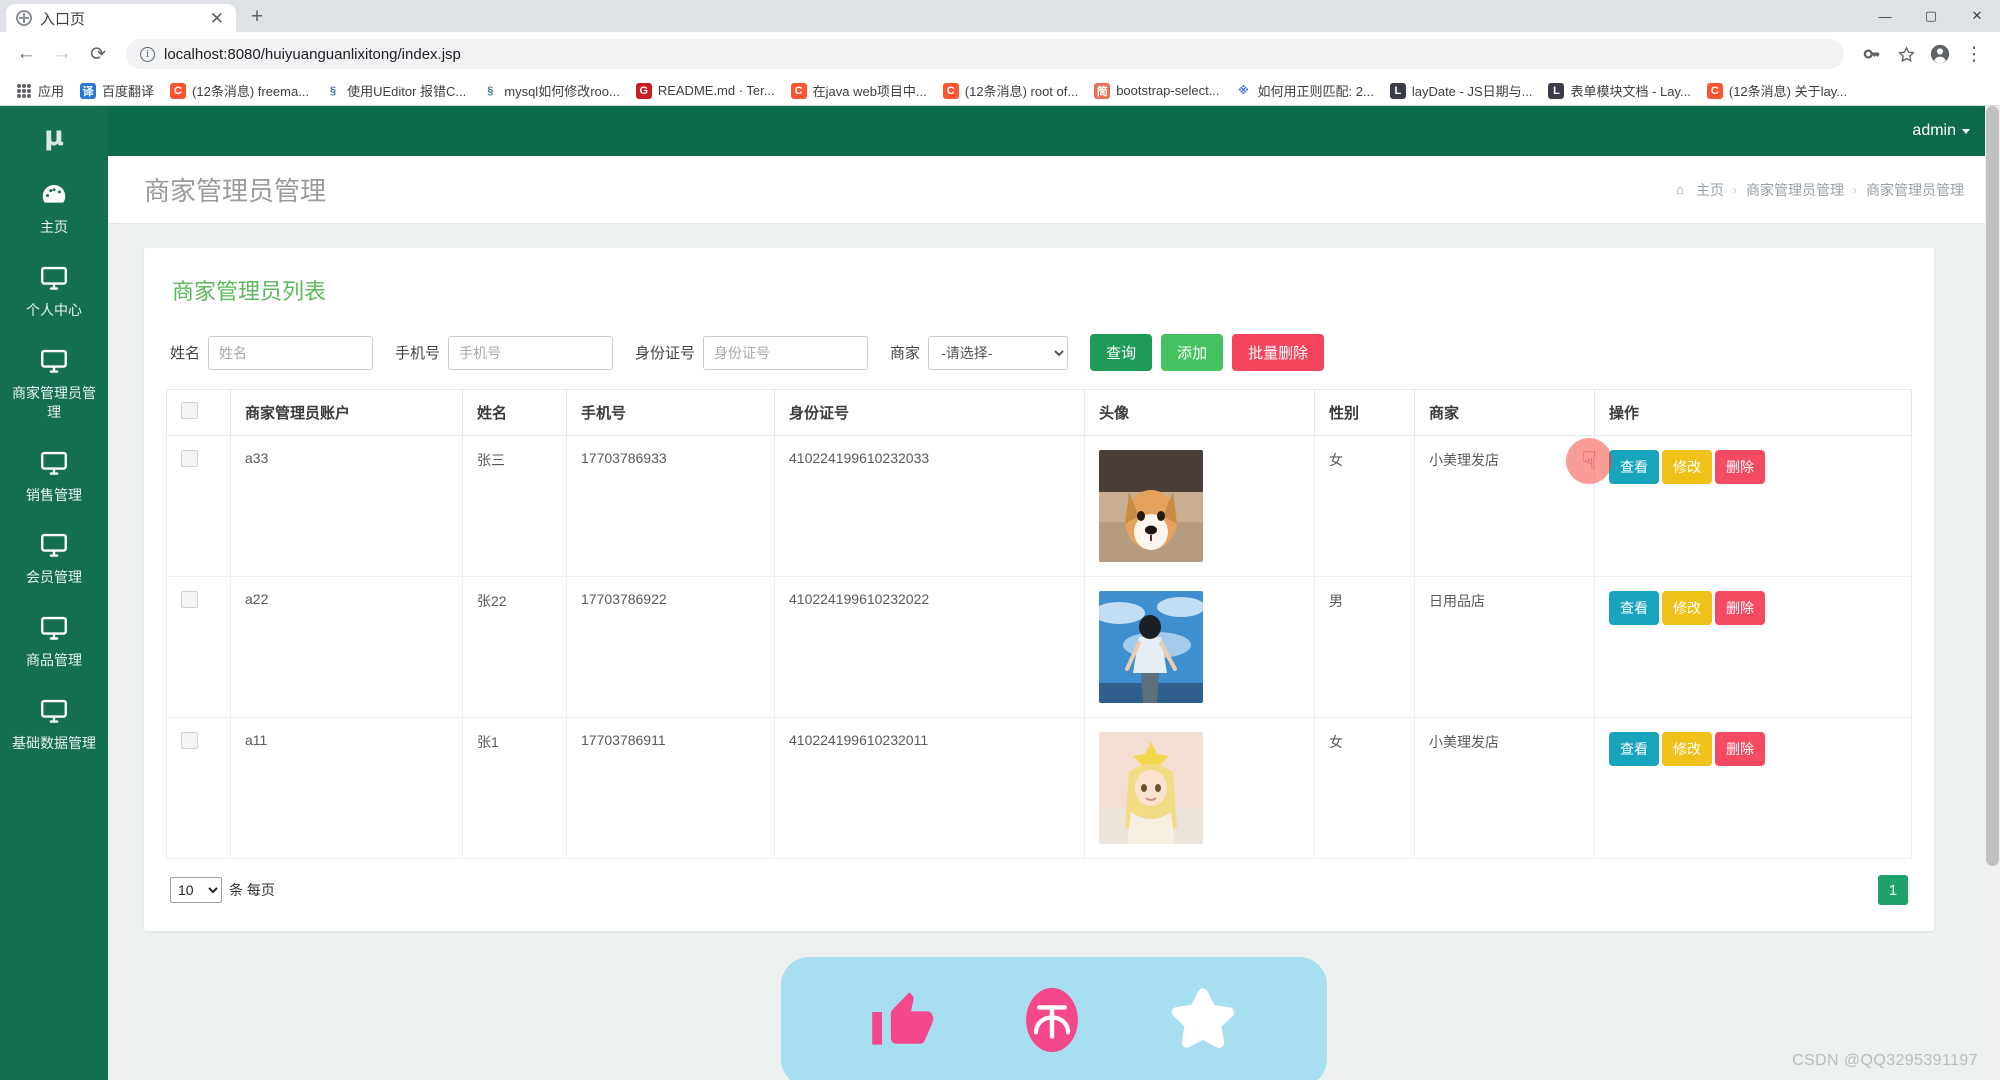  Describe the element at coordinates (1940, 54) in the screenshot. I see `profile-avatar-icon` at that location.